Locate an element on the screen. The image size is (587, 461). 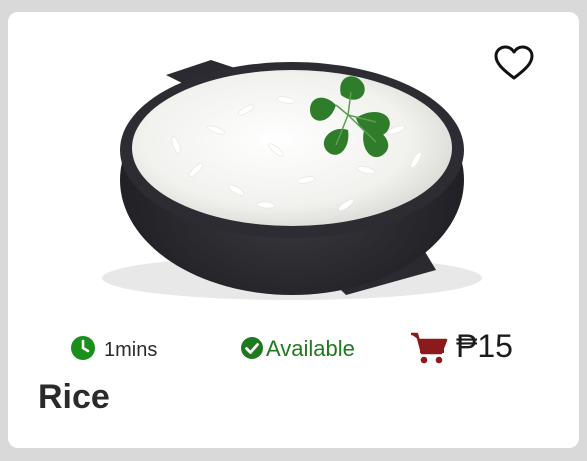
heart-outline-icon is located at coordinates (514, 62).